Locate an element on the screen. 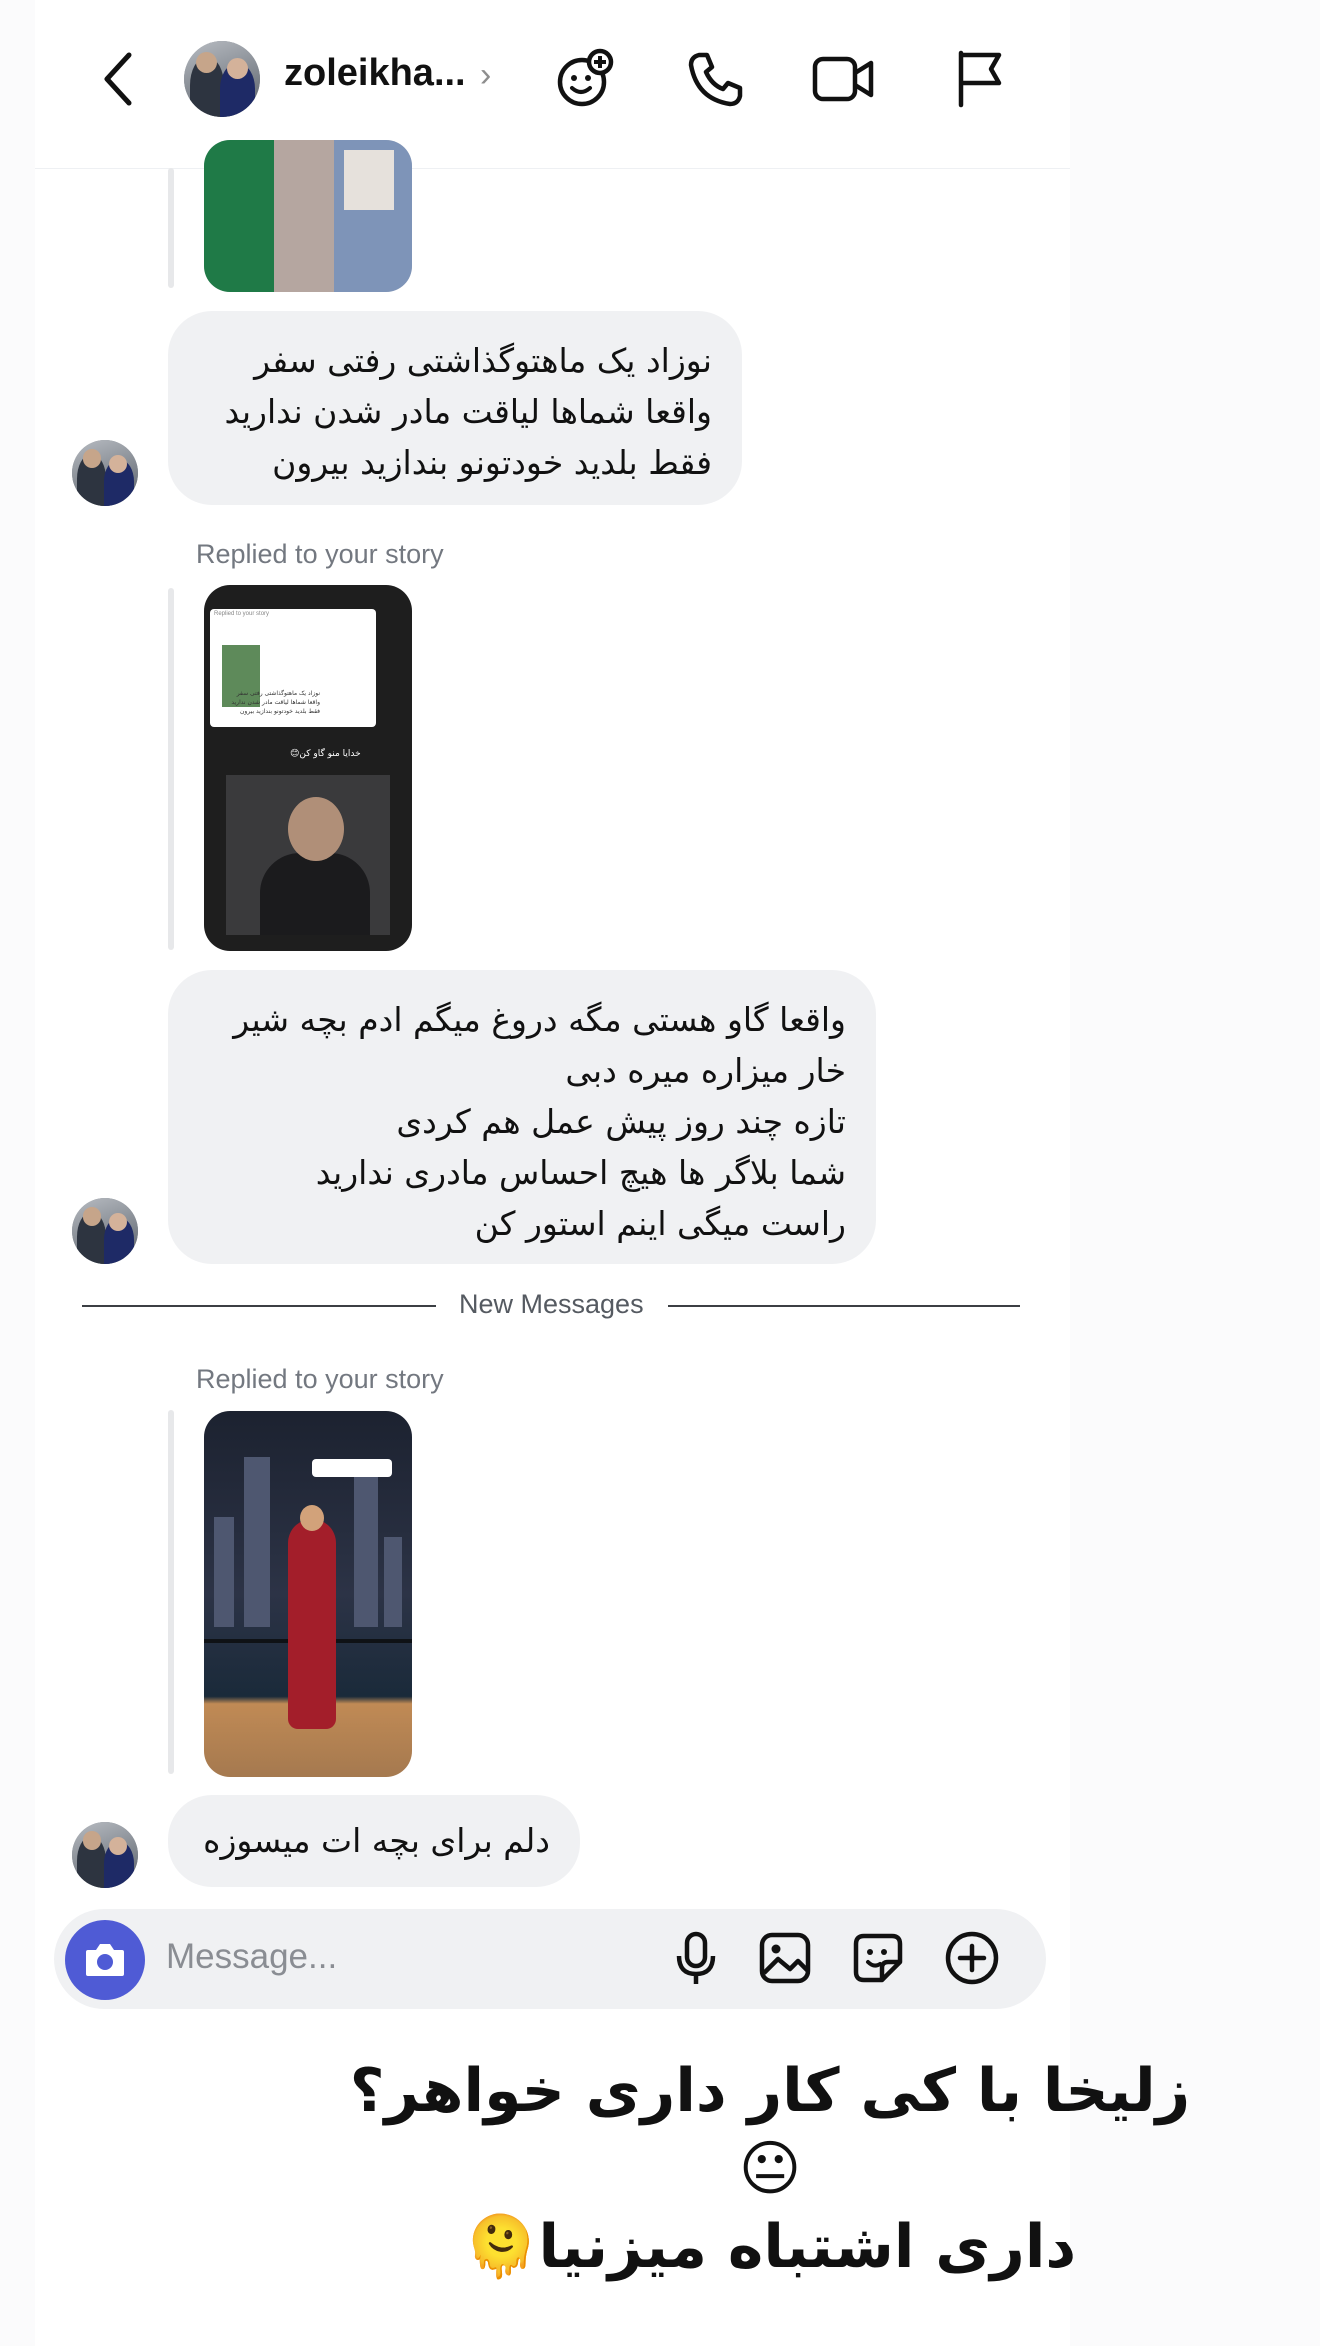 The height and width of the screenshot is (2346, 1320). video-camera-icon is located at coordinates (843, 79).